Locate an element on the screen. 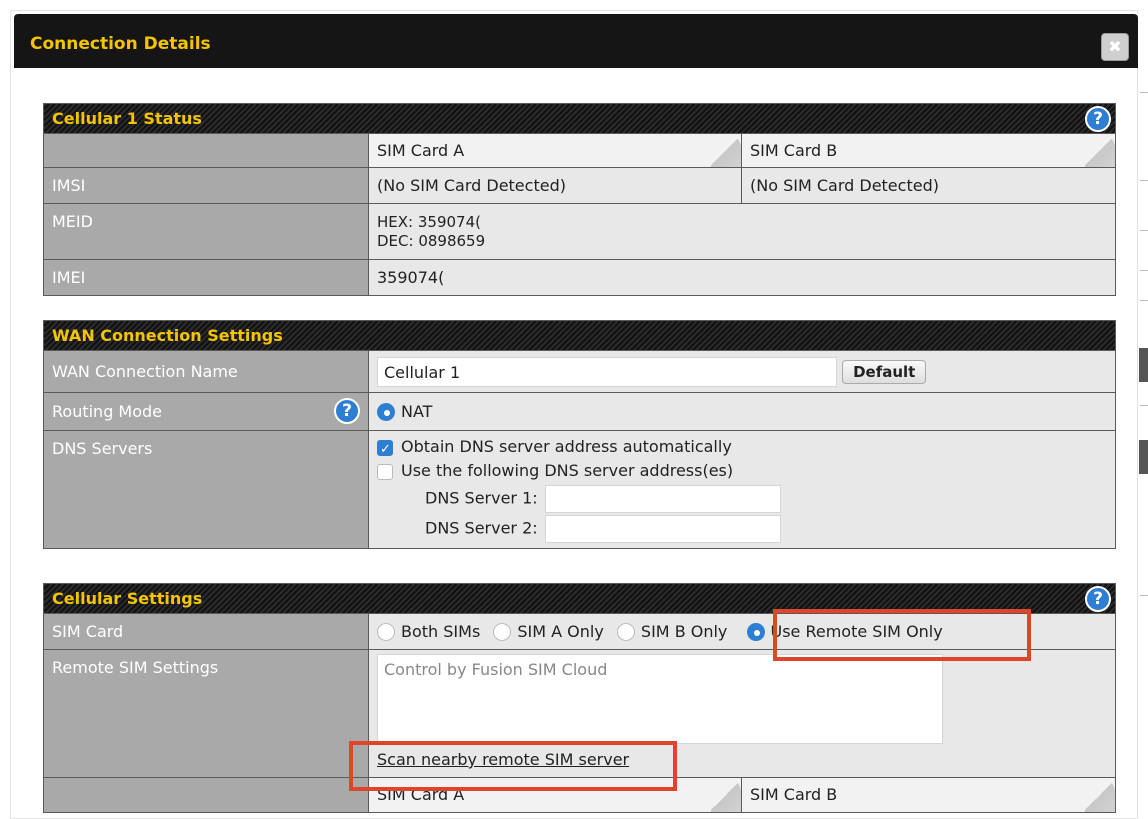  sim-card-label: SIM Card is located at coordinates (206, 631).